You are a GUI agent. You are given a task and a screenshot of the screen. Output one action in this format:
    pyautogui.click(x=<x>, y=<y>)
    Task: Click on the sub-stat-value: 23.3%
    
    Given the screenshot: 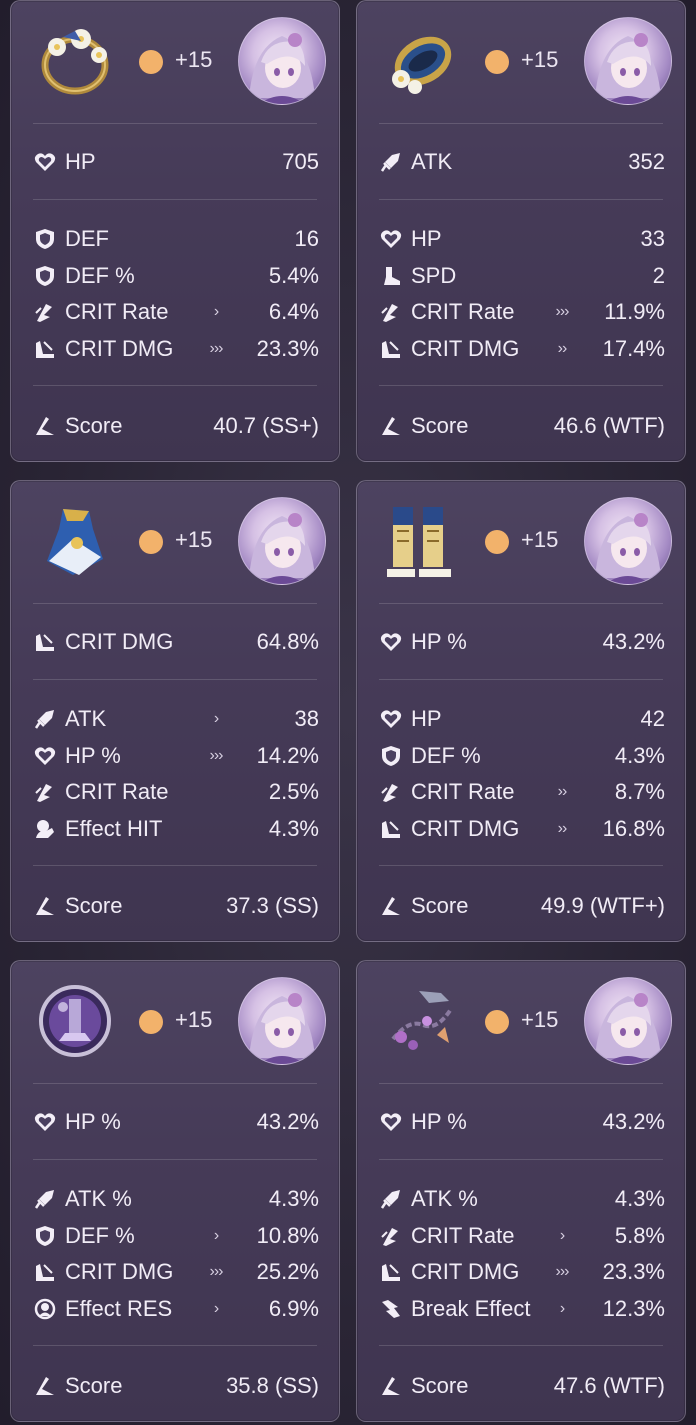 What is the action you would take?
    pyautogui.click(x=633, y=1271)
    